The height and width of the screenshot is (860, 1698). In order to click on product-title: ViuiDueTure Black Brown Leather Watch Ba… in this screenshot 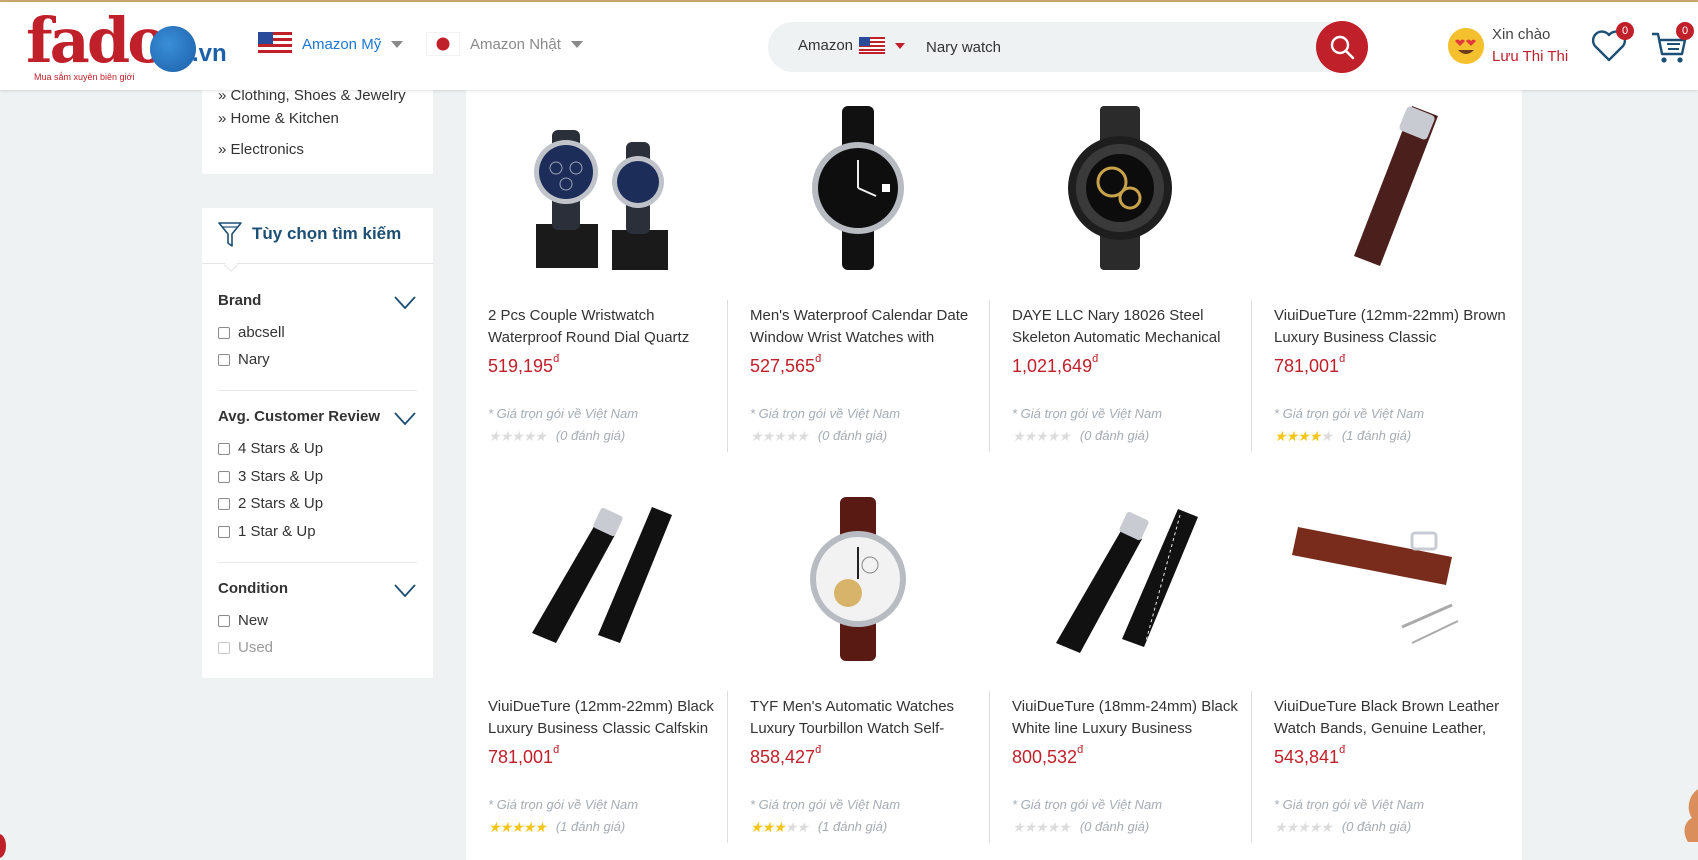, I will do `click(1390, 718)`.